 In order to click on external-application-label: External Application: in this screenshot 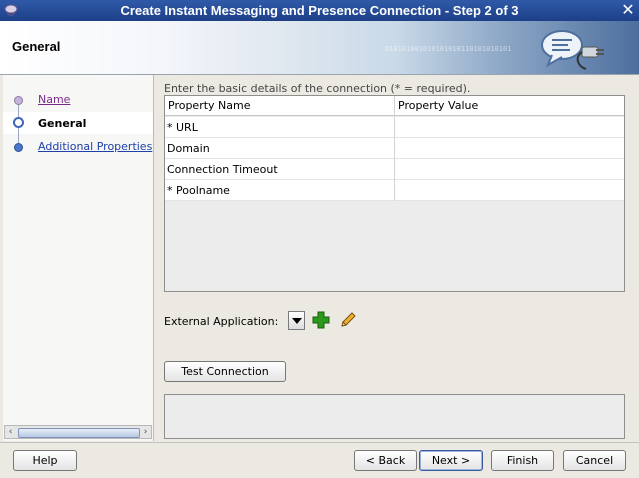, I will do `click(221, 321)`.